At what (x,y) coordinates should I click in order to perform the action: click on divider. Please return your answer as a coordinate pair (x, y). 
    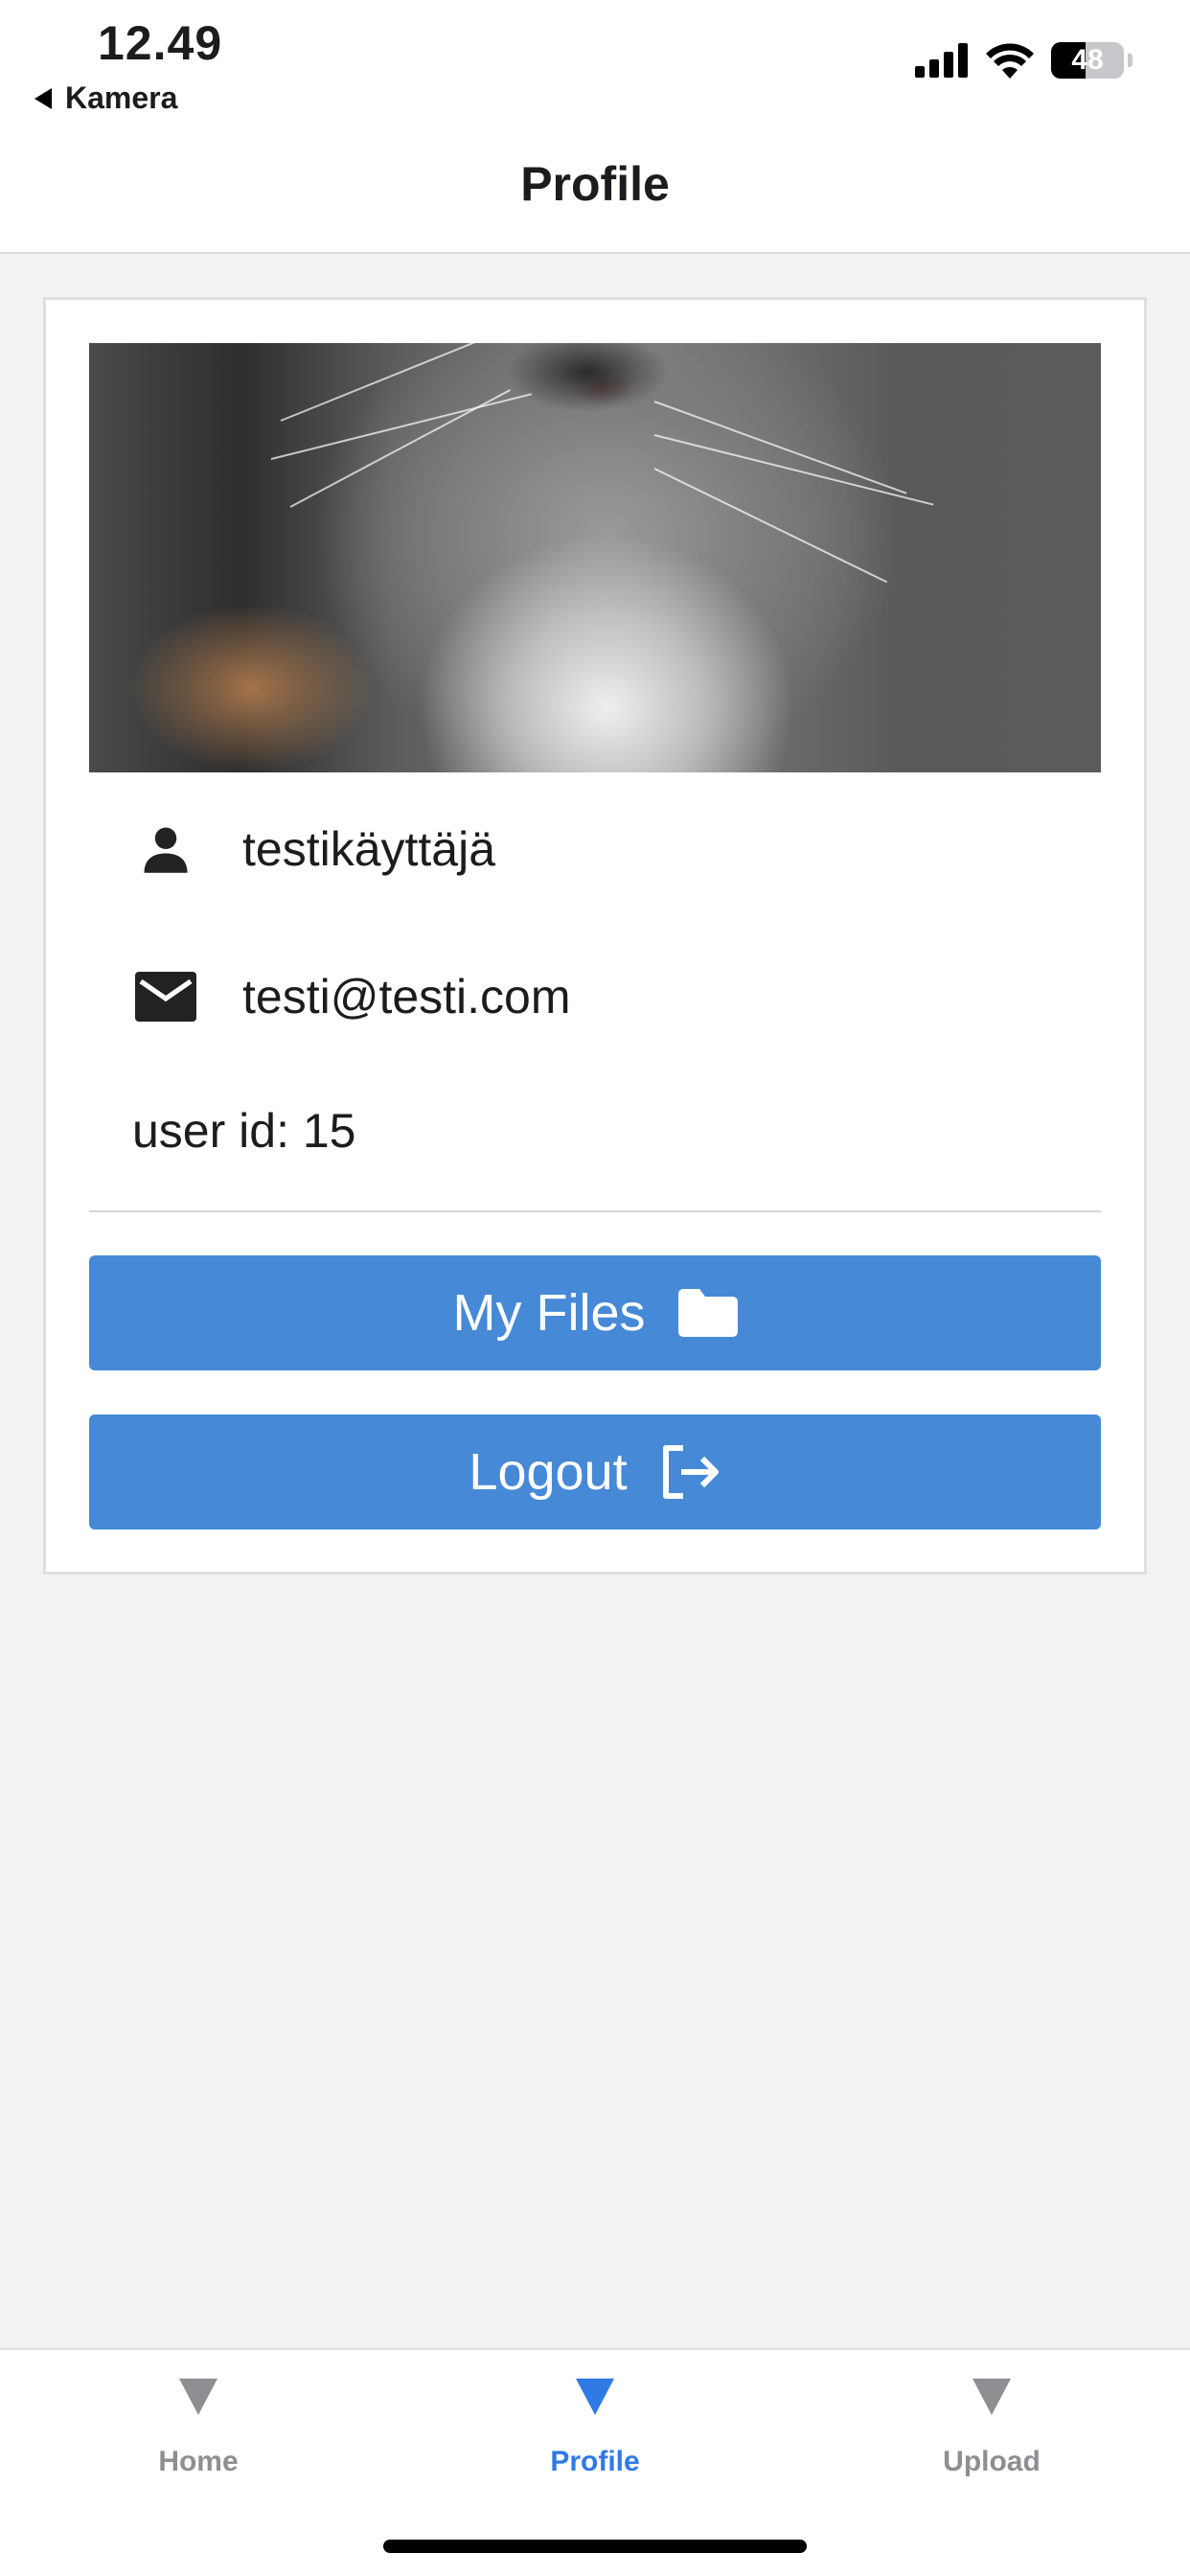
    Looking at the image, I should click on (595, 1211).